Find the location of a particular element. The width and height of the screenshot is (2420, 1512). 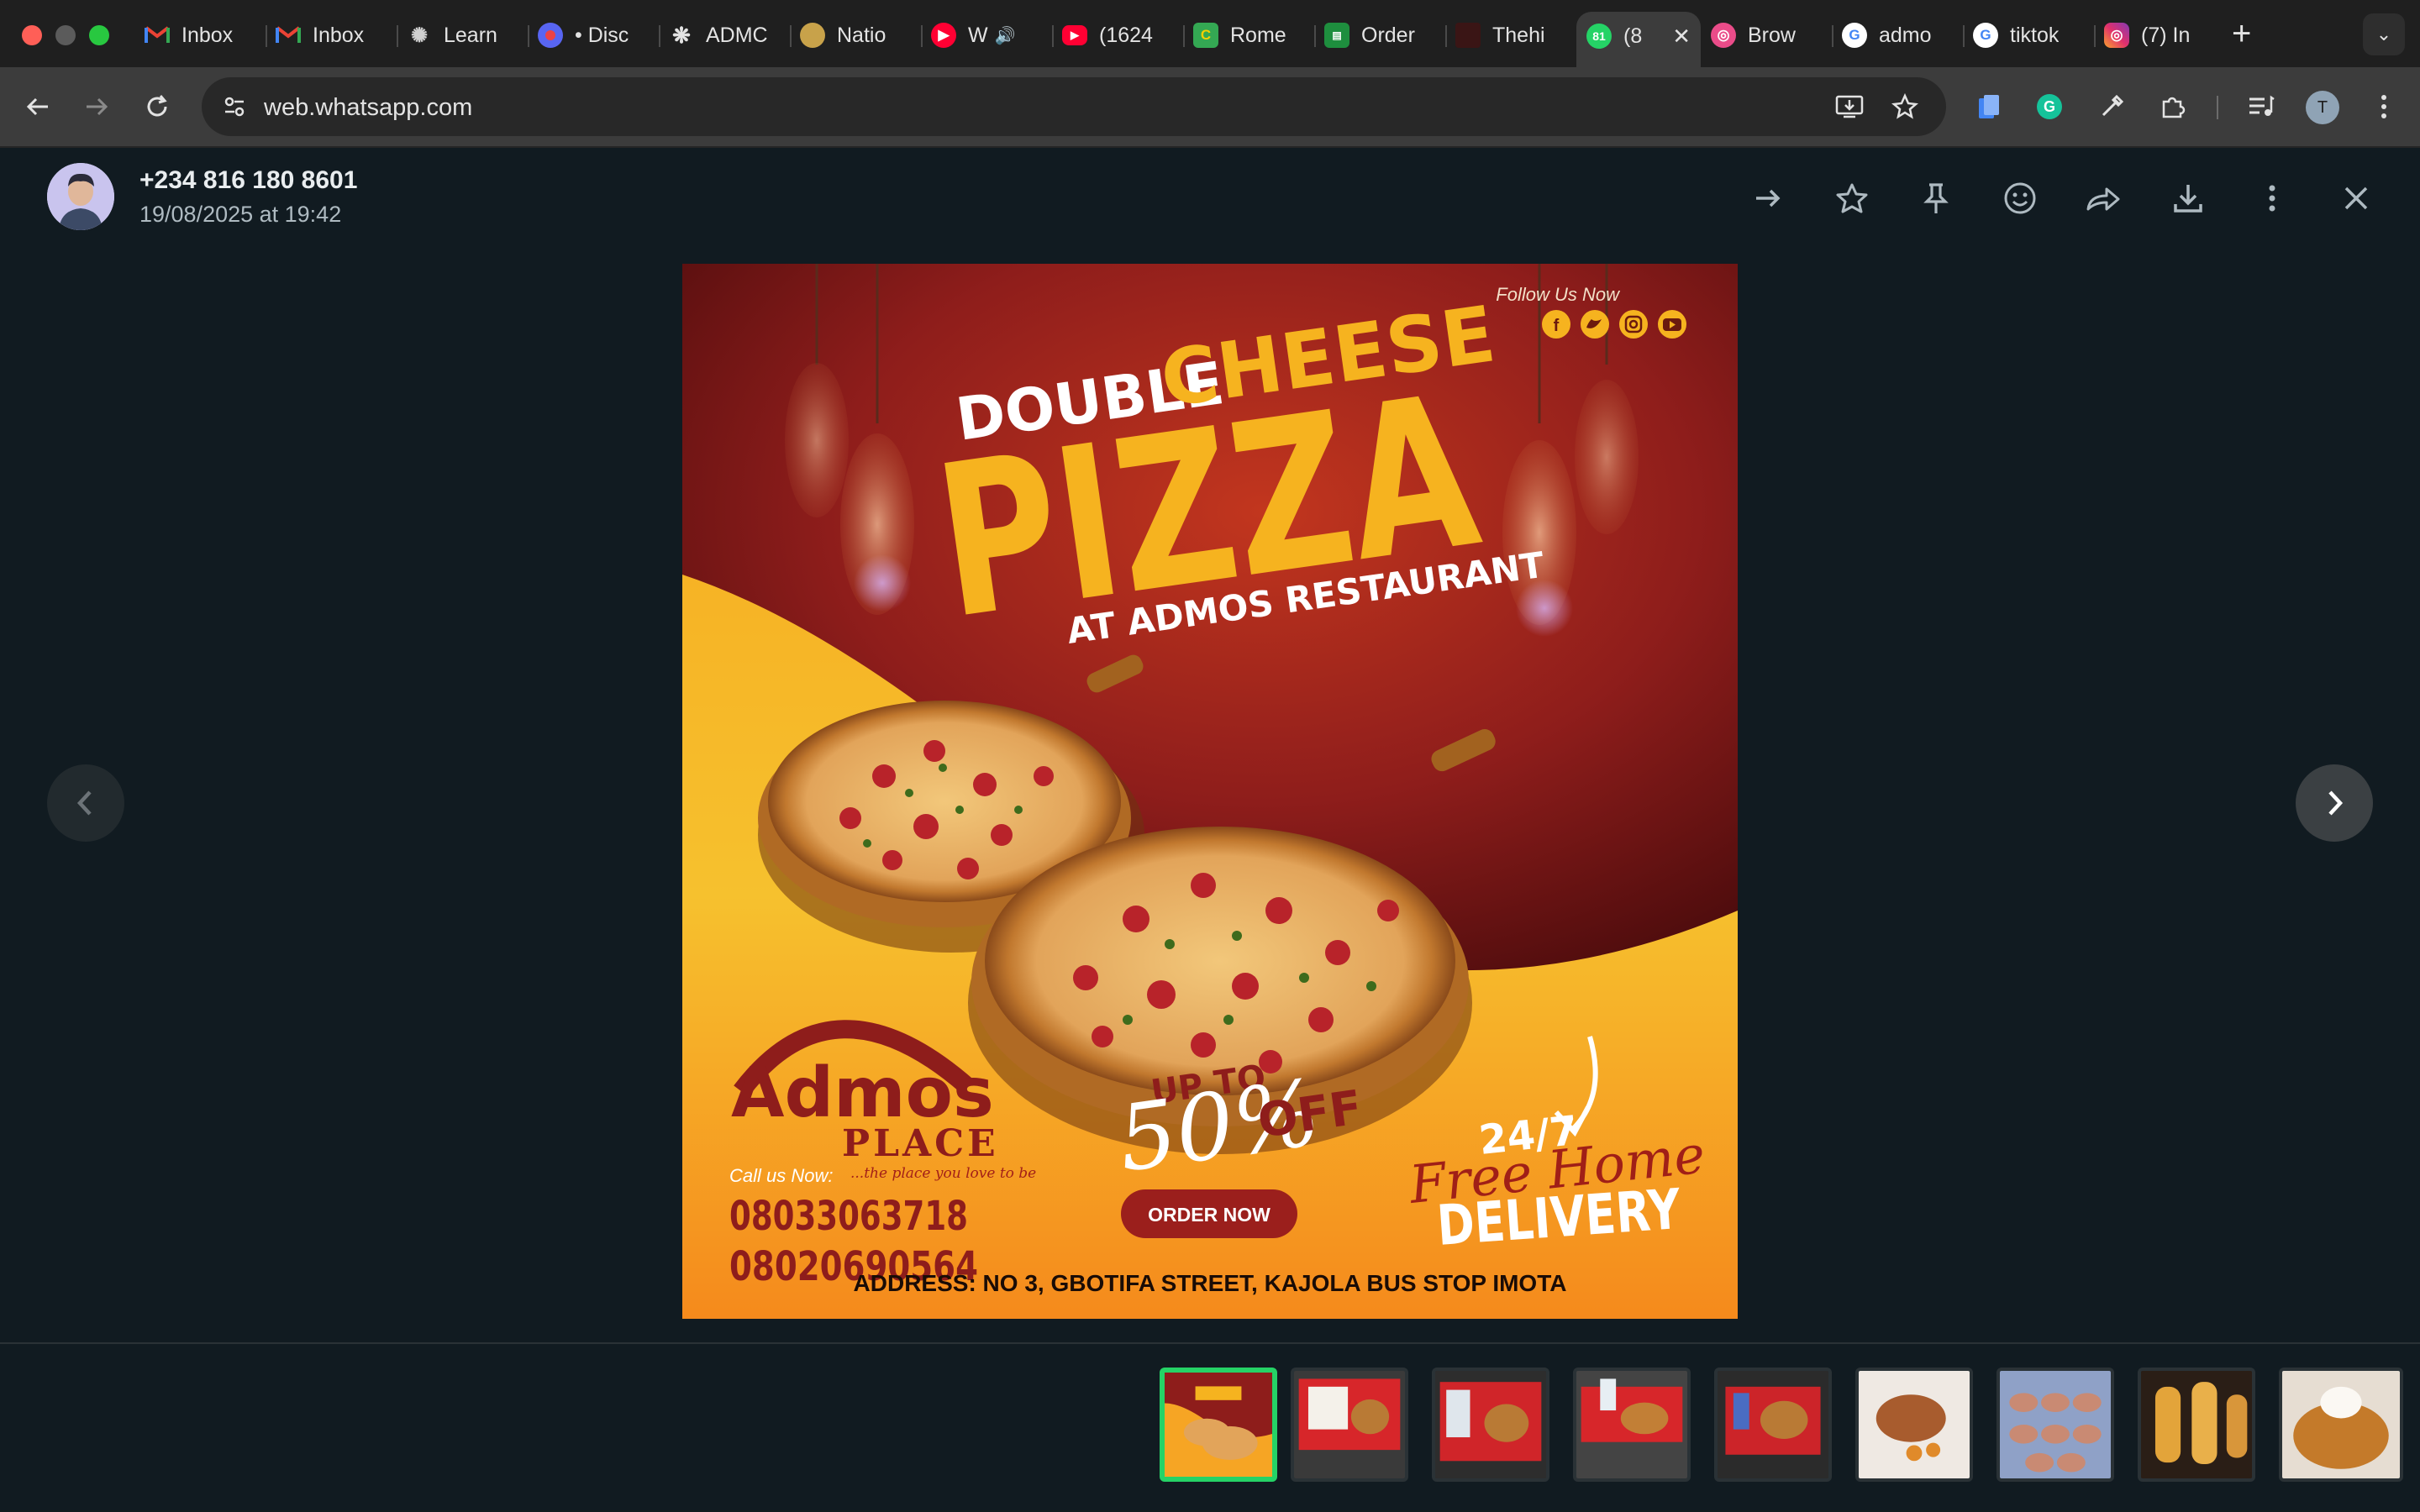

youtube-music-icon: ▶ is located at coordinates (943, 35).